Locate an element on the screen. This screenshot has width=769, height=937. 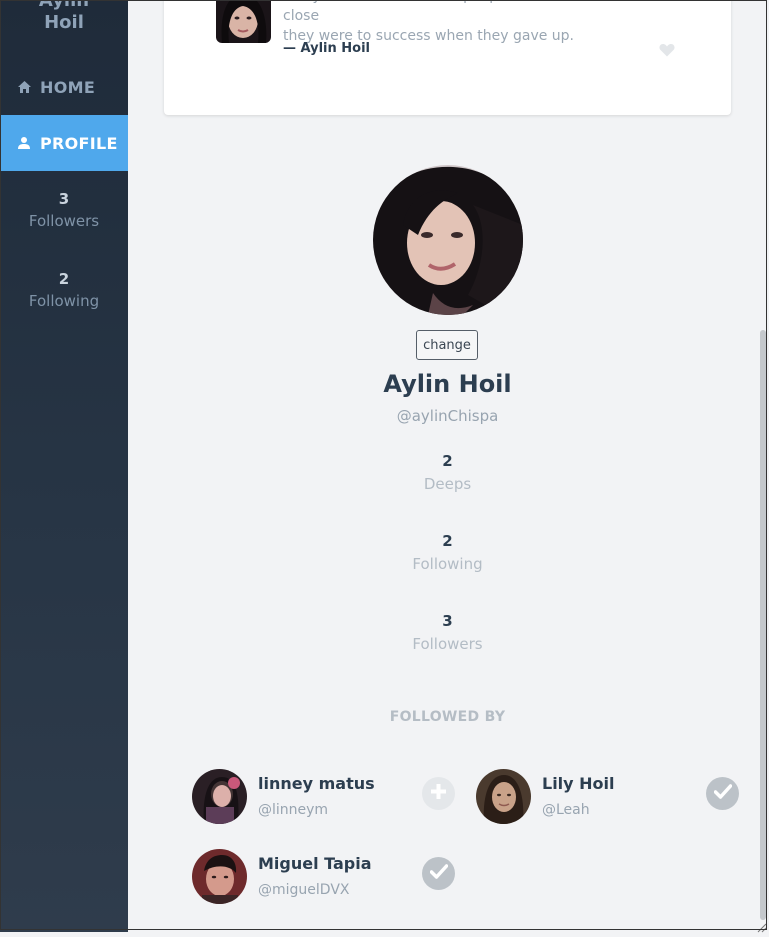
profile-stat-followers: 3 Followers is located at coordinates (447, 634).